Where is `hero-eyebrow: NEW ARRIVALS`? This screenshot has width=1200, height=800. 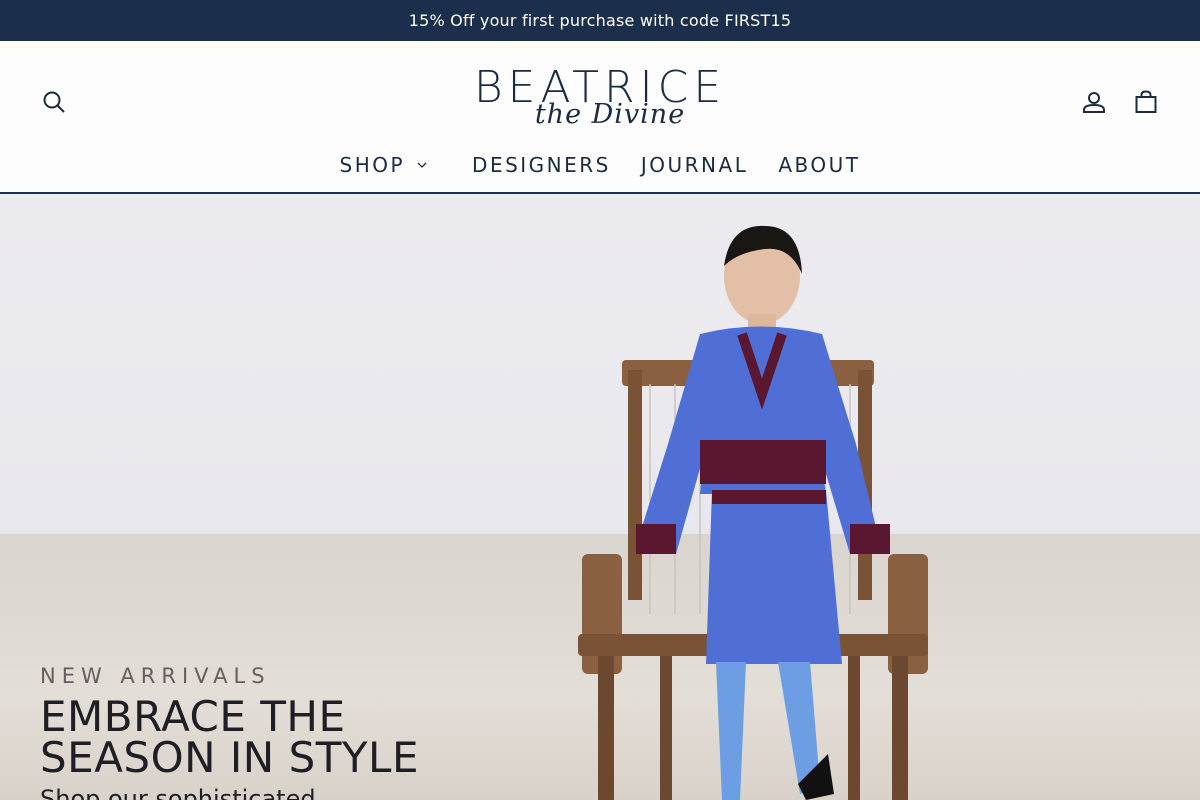 hero-eyebrow: NEW ARRIVALS is located at coordinates (155, 676).